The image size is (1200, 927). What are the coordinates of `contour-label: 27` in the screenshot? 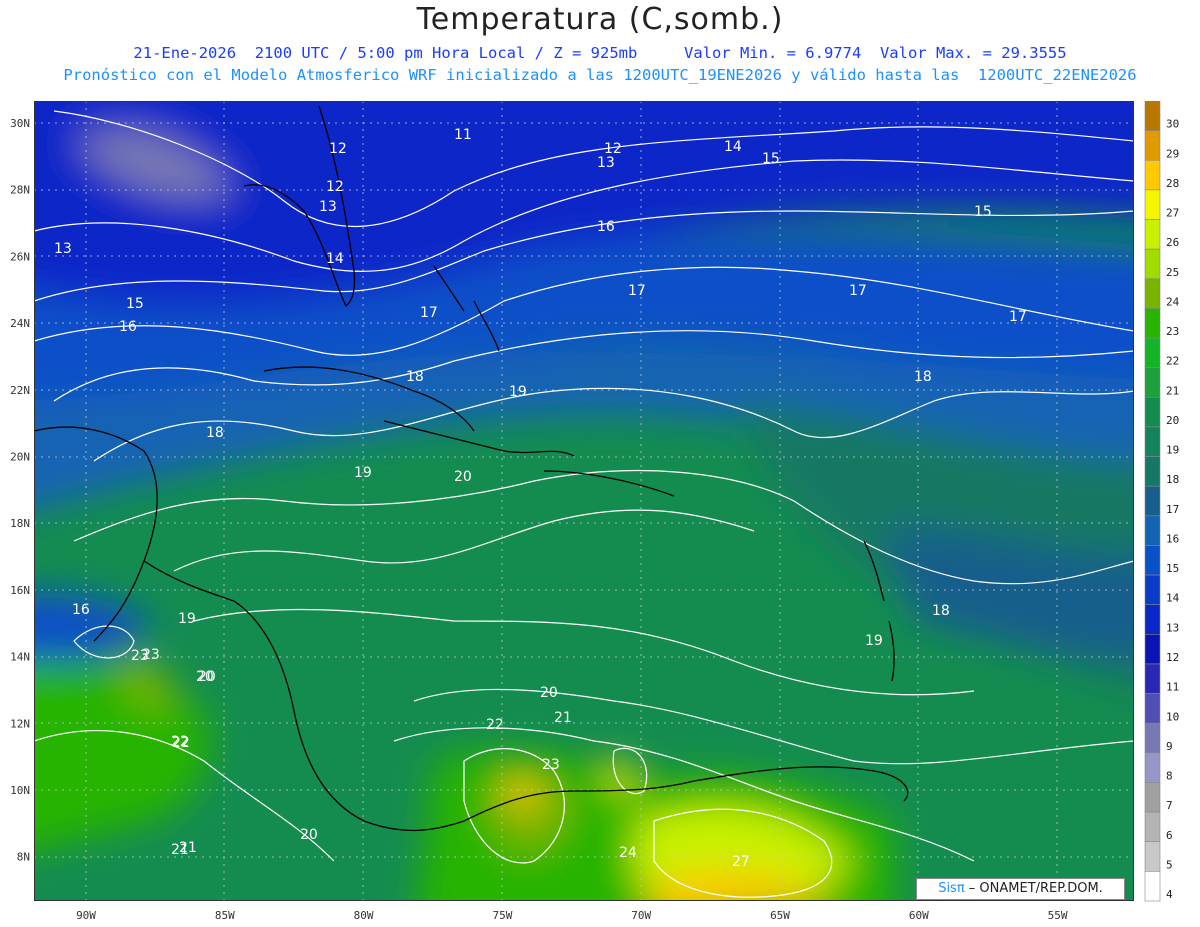 It's located at (741, 862).